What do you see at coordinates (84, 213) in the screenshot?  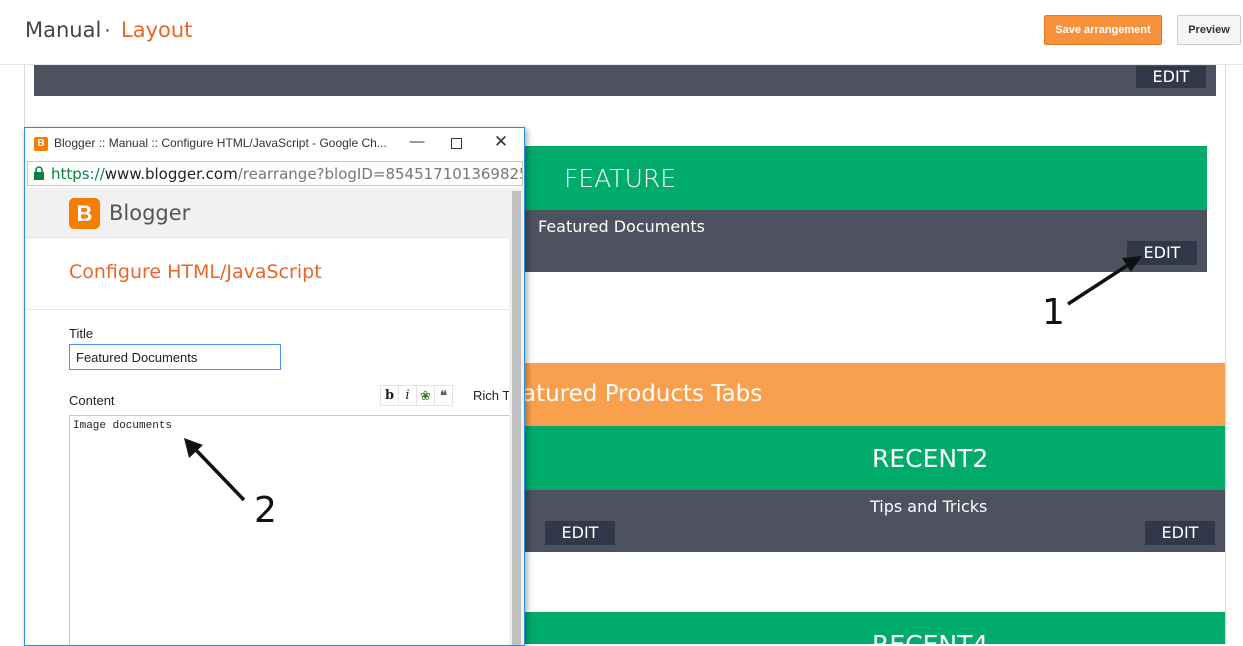 I see `blogger-logo-icon: B` at bounding box center [84, 213].